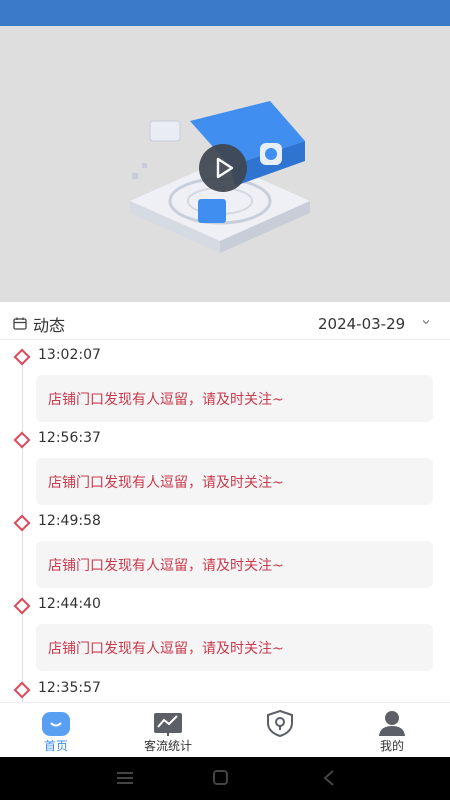 The width and height of the screenshot is (450, 804). What do you see at coordinates (225, 321) in the screenshot?
I see `dynamics-header: 动态 2024-03-29` at bounding box center [225, 321].